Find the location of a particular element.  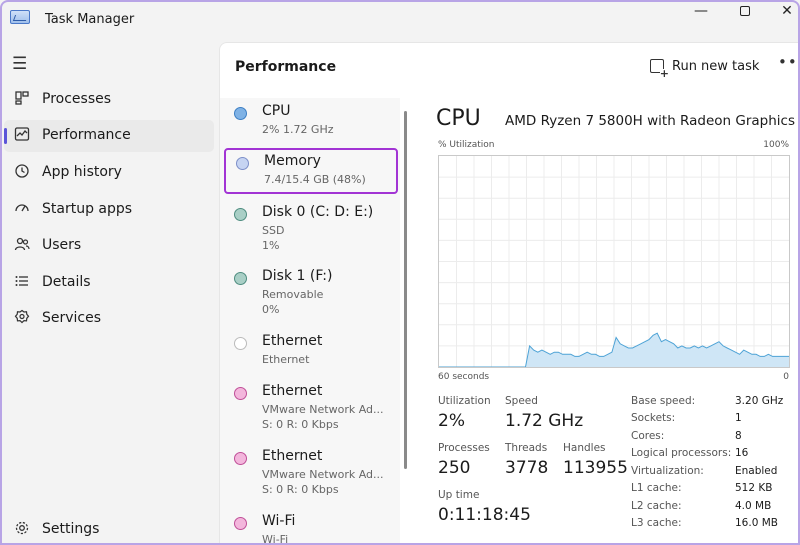

graph-time-span-label: 60 seconds is located at coordinates (464, 377).